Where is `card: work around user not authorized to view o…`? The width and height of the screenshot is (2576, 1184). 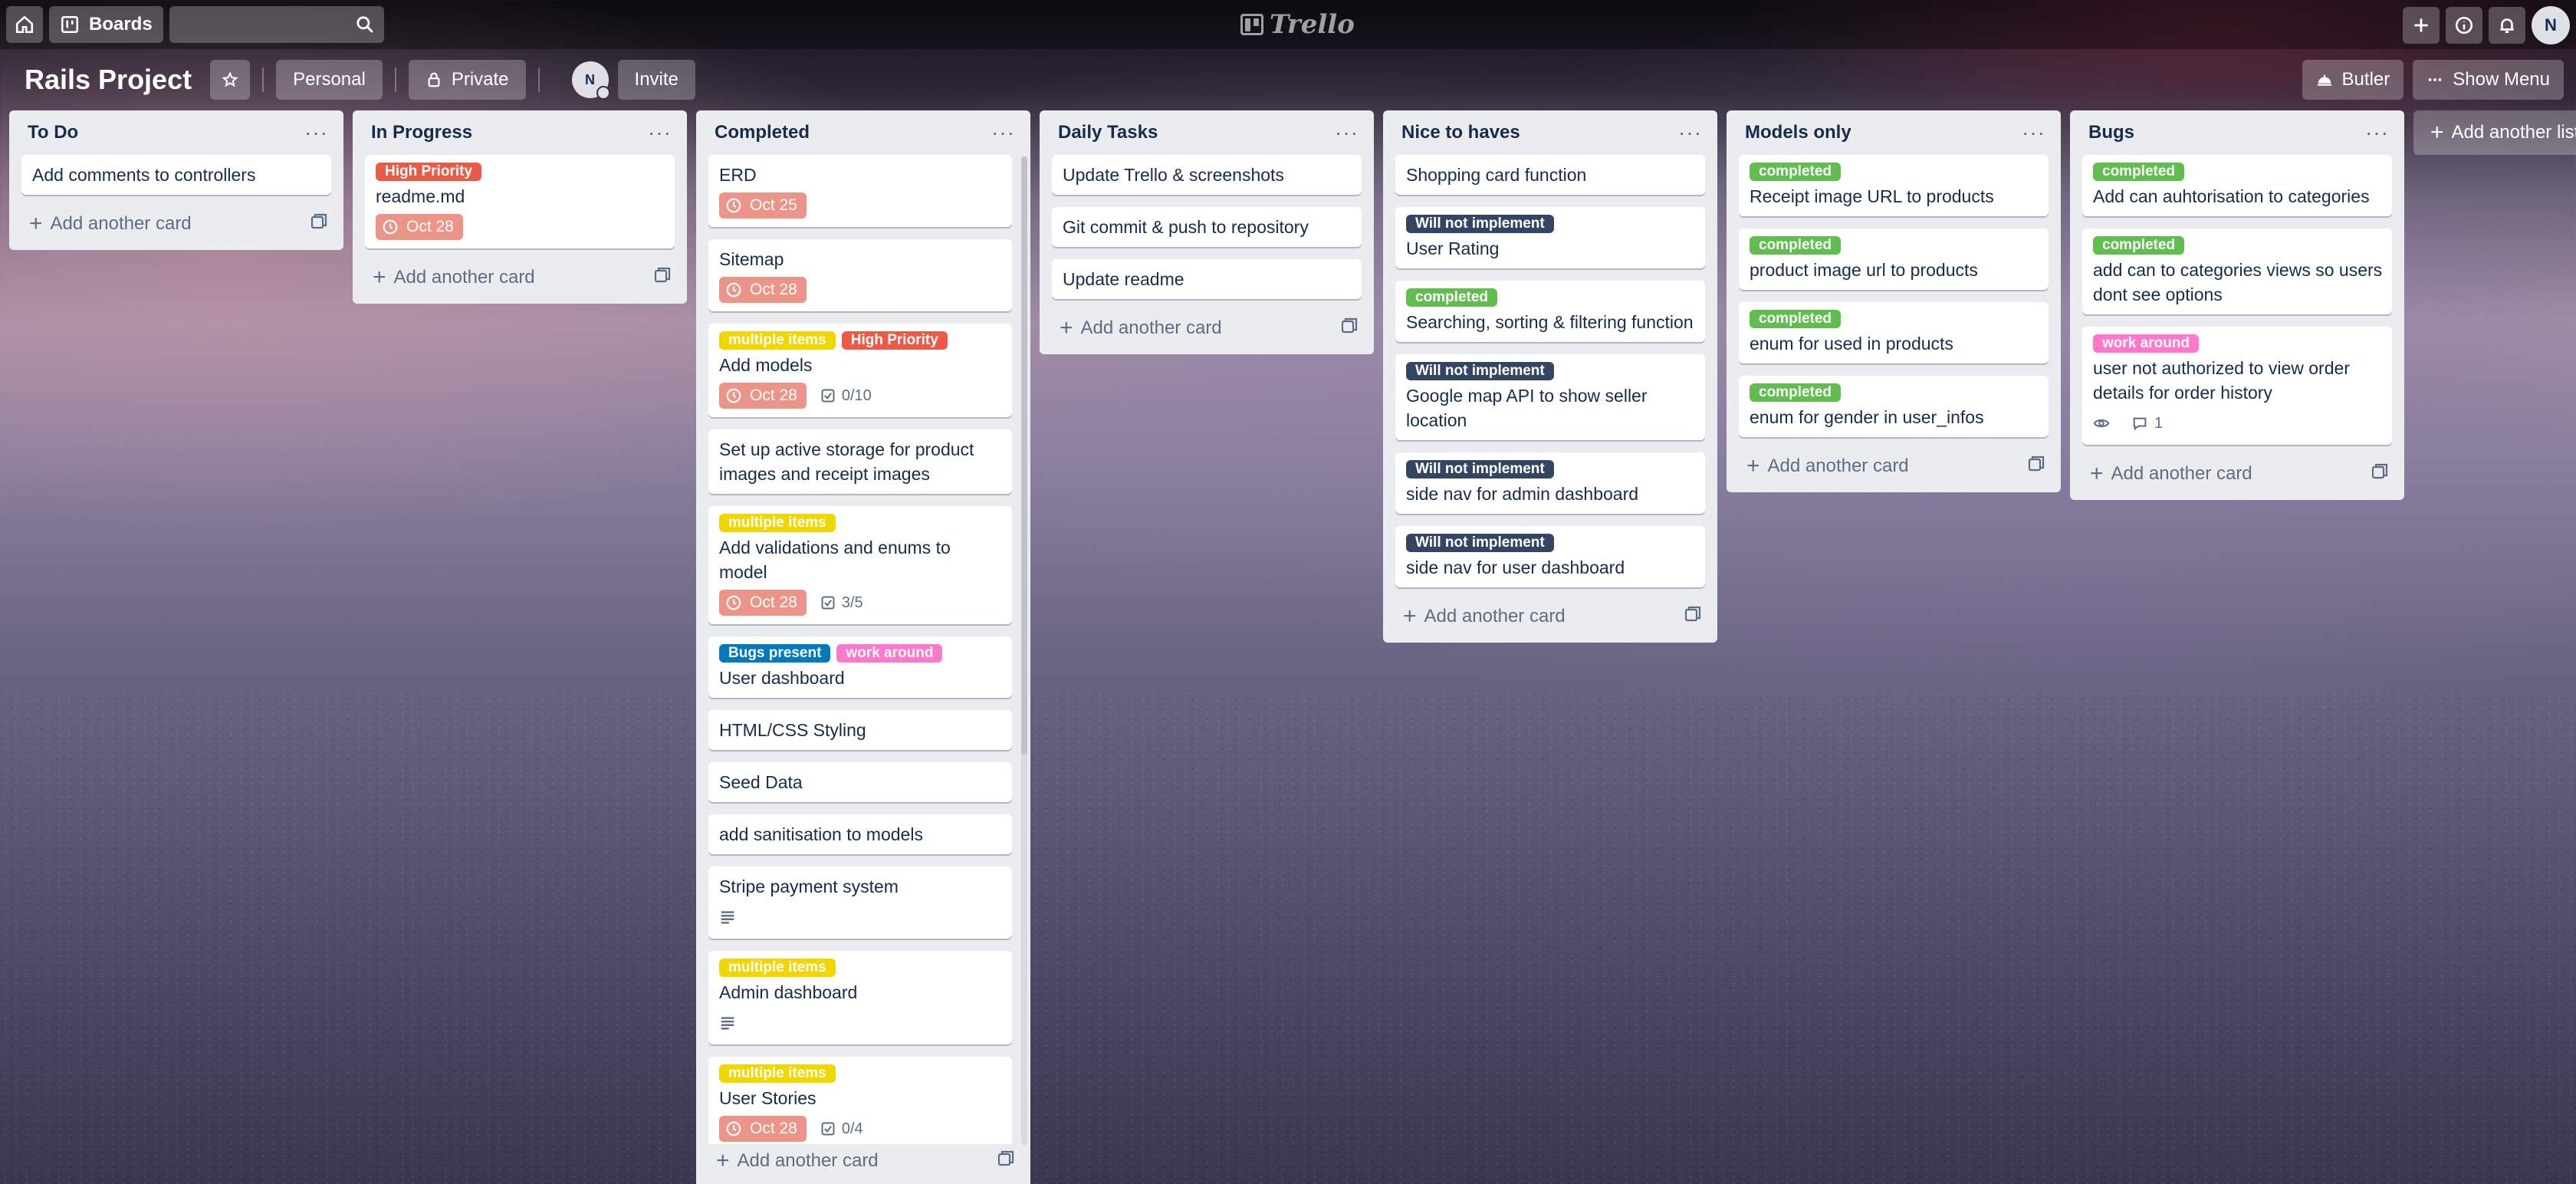 card: work around user not authorized to view o… is located at coordinates (2237, 386).